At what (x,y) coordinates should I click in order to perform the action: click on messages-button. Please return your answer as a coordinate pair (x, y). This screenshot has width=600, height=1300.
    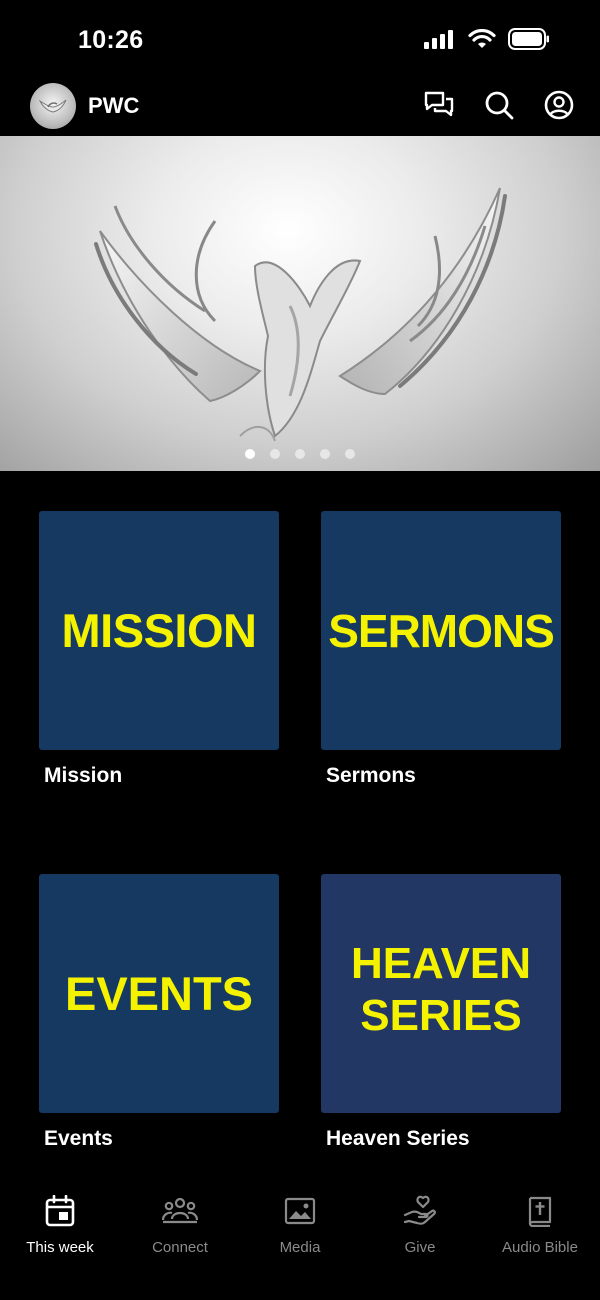
    Looking at the image, I should click on (439, 107).